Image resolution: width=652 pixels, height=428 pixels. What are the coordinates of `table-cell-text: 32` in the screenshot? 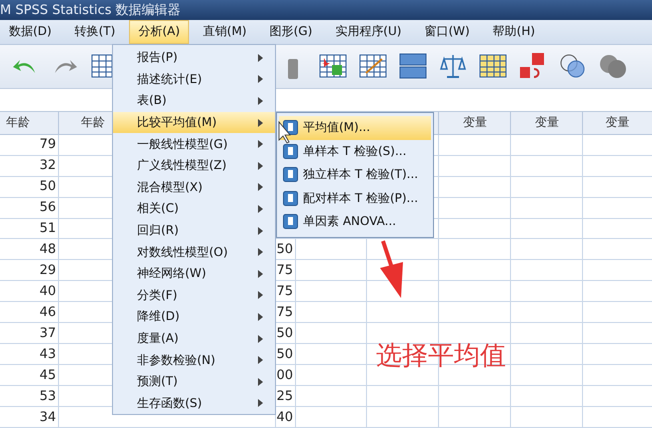 It's located at (47, 166).